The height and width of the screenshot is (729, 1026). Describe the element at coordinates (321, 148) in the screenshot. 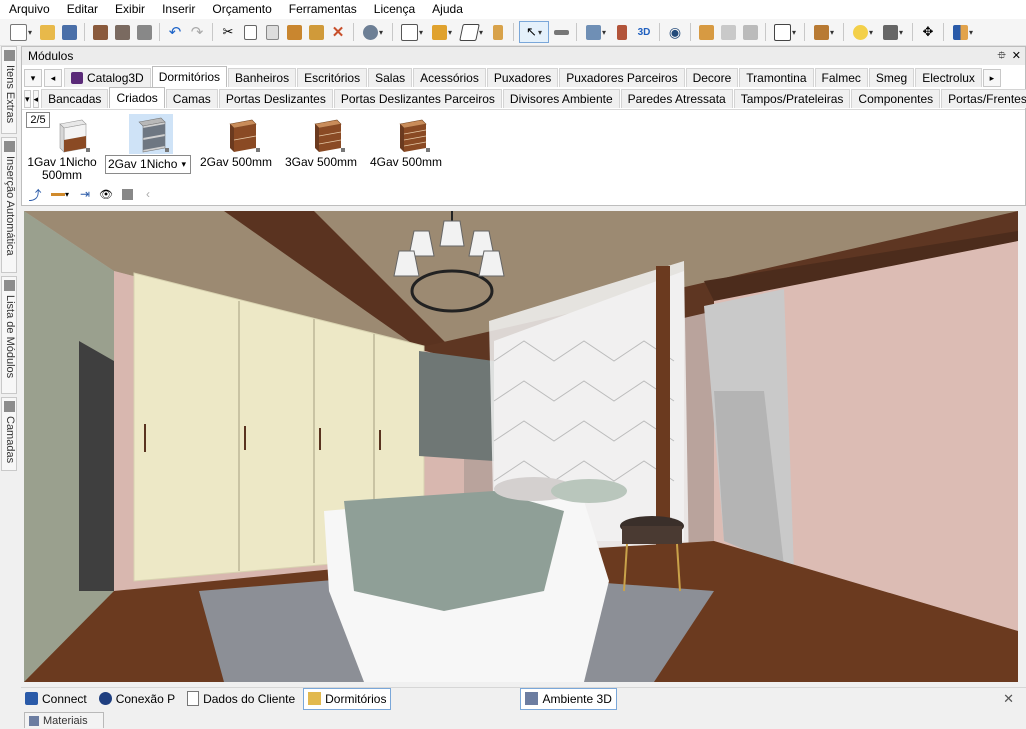

I see `module-item: 3Gav 500mm` at that location.